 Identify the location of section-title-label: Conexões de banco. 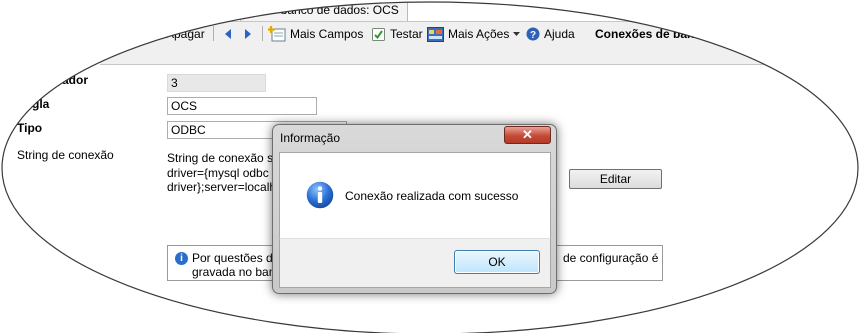
(652, 34).